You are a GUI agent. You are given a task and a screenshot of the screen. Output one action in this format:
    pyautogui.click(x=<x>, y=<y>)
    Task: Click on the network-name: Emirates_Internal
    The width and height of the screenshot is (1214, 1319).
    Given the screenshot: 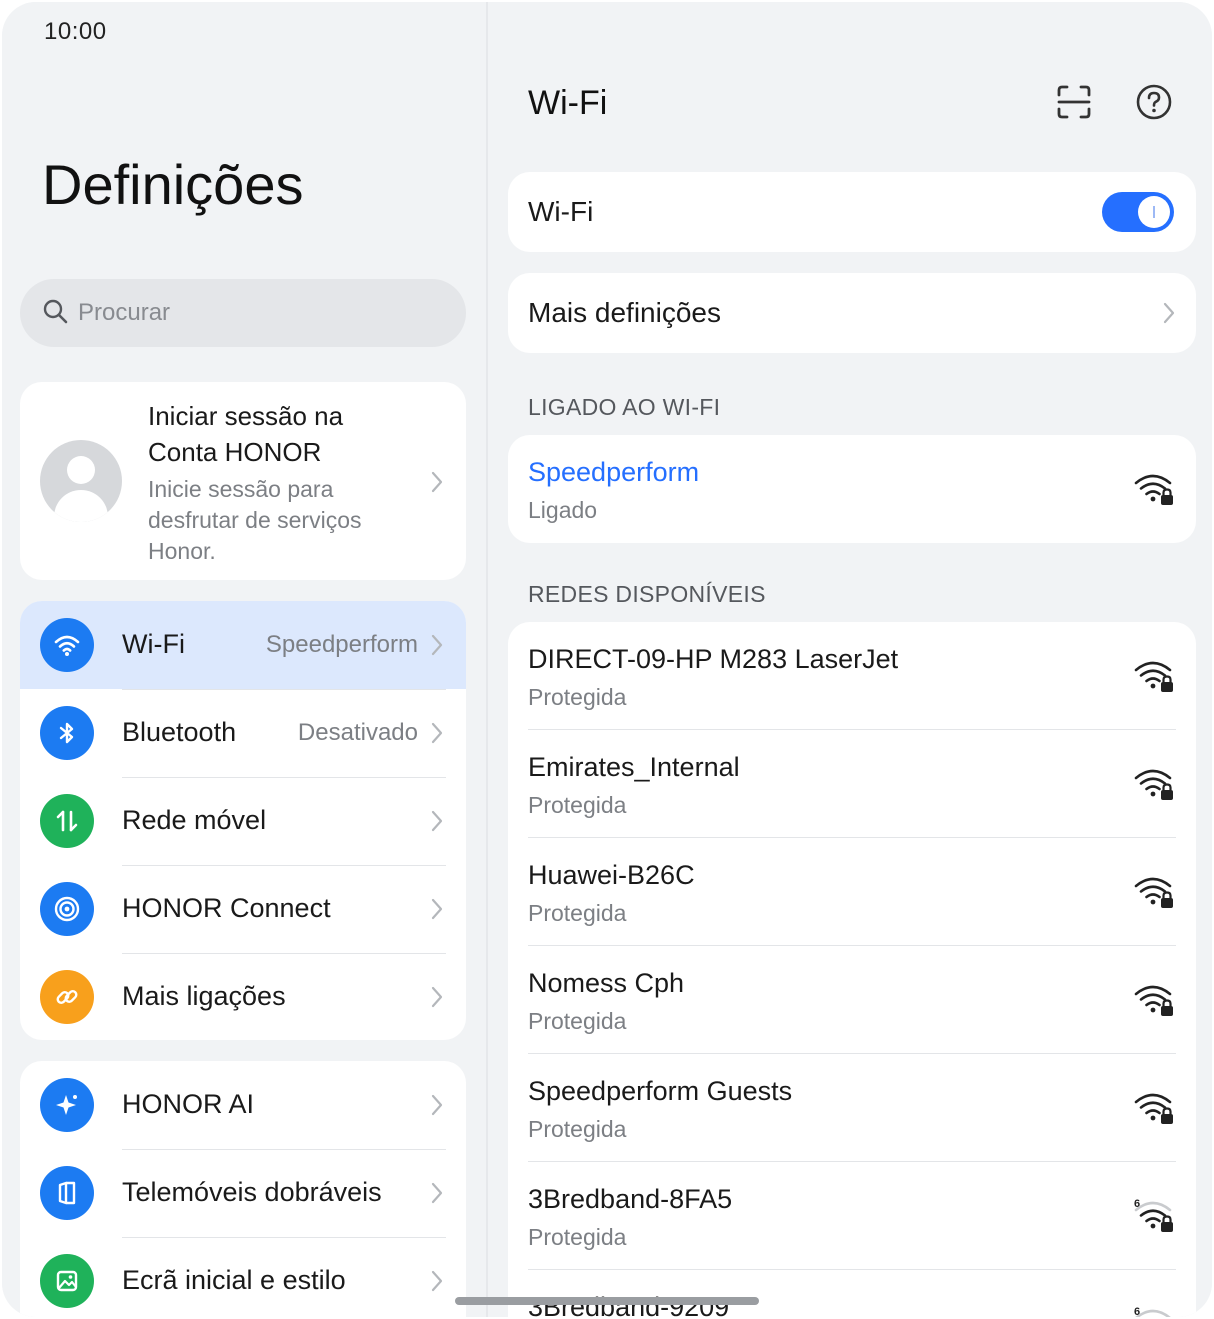 What is the action you would take?
    pyautogui.click(x=634, y=767)
    